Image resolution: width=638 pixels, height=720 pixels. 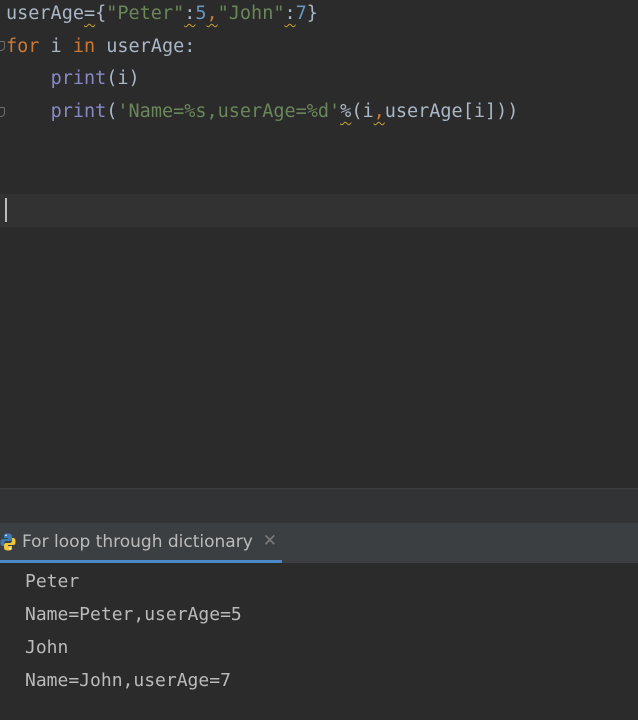 What do you see at coordinates (23, 46) in the screenshot?
I see `keyword-for: for` at bounding box center [23, 46].